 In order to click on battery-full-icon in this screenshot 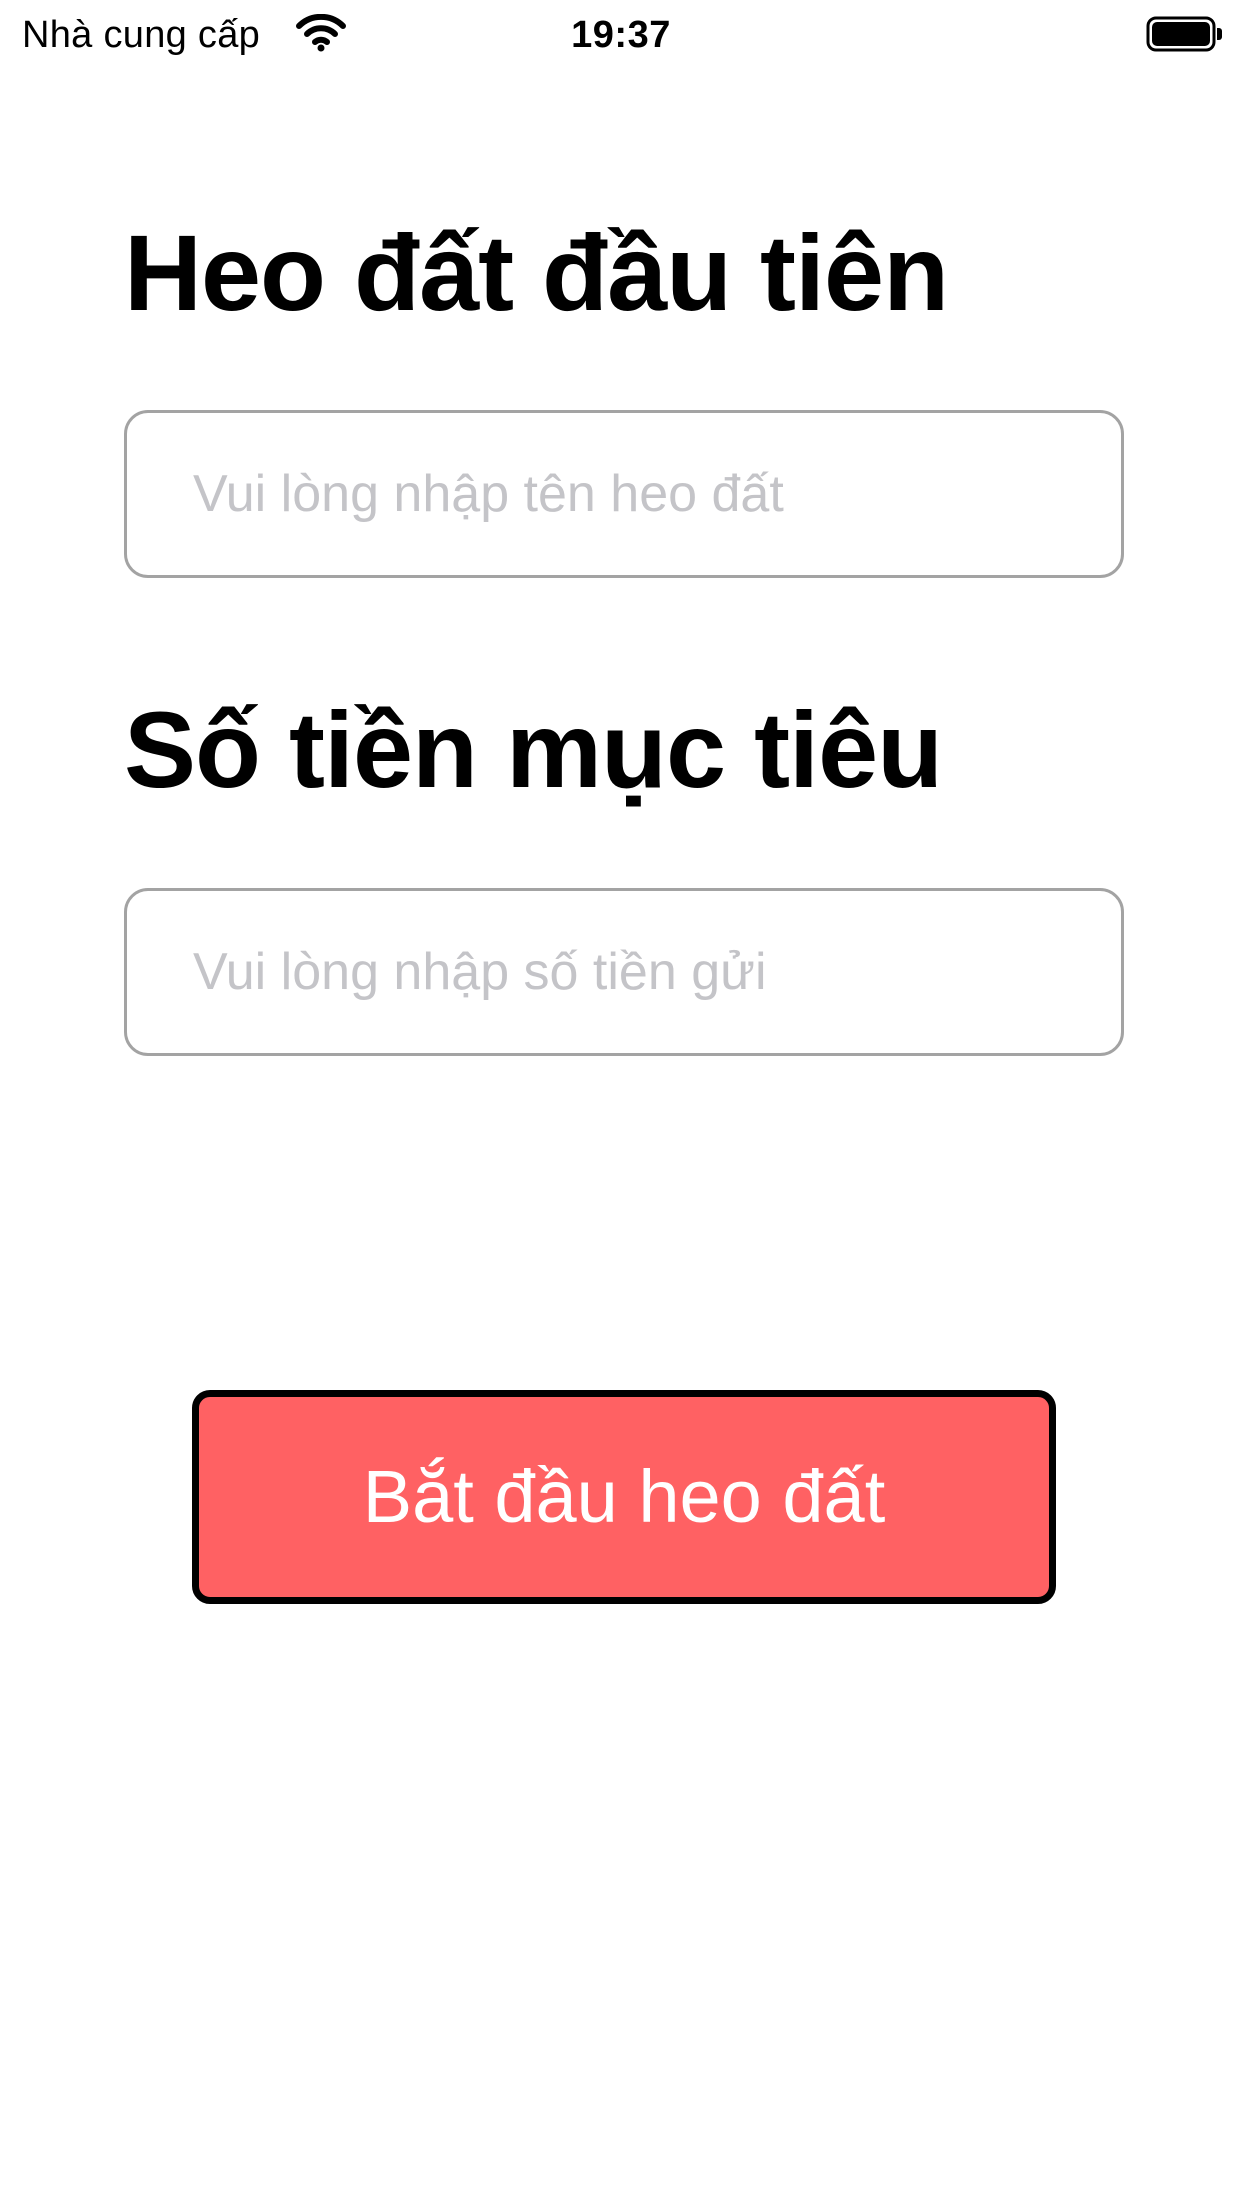, I will do `click(1185, 34)`.